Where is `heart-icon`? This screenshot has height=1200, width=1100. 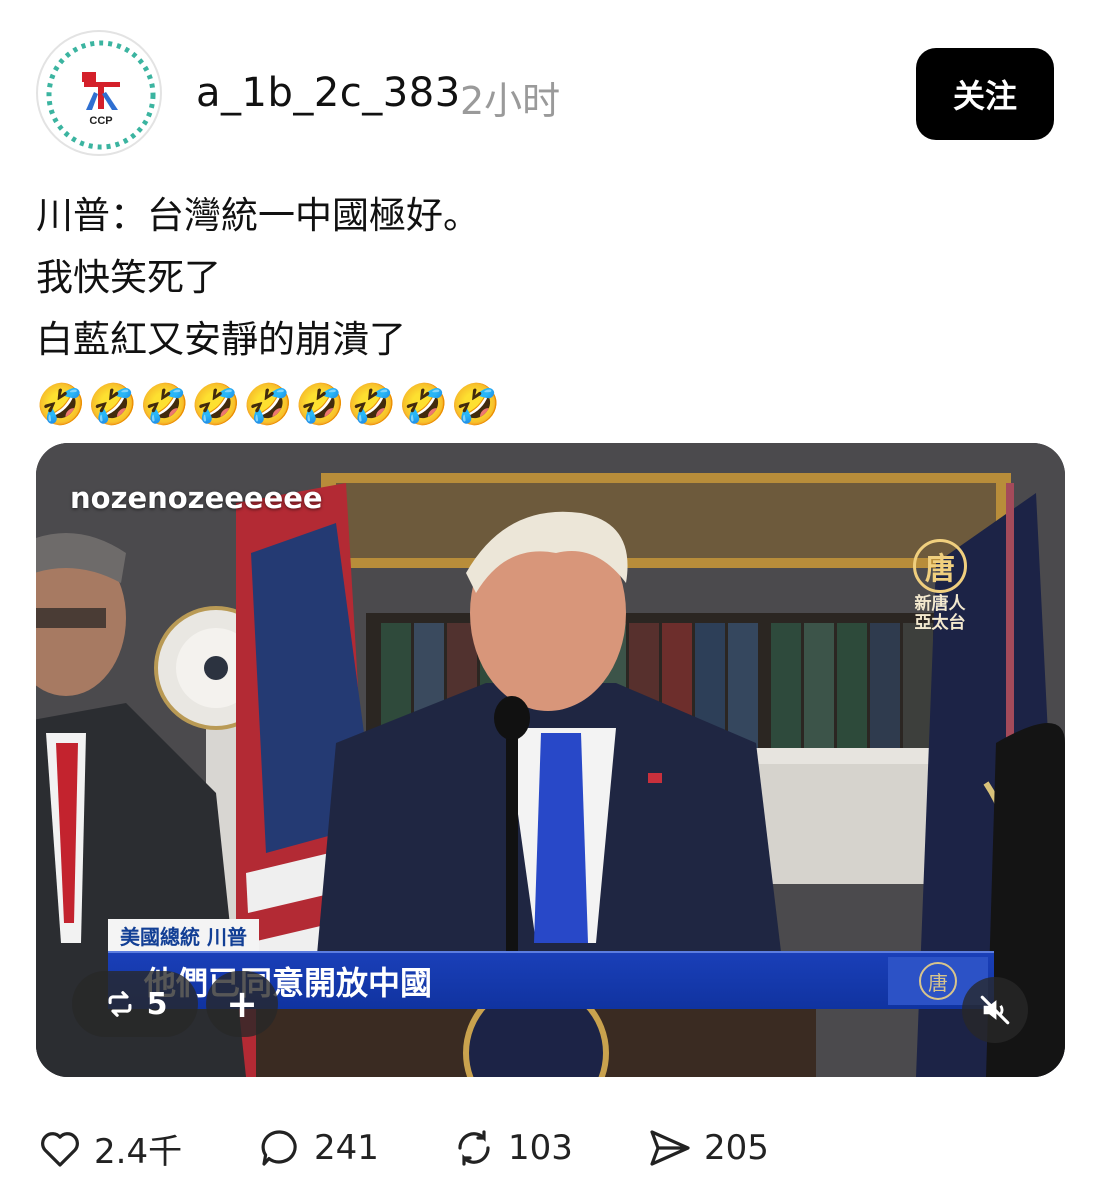
heart-icon is located at coordinates (60, 1149).